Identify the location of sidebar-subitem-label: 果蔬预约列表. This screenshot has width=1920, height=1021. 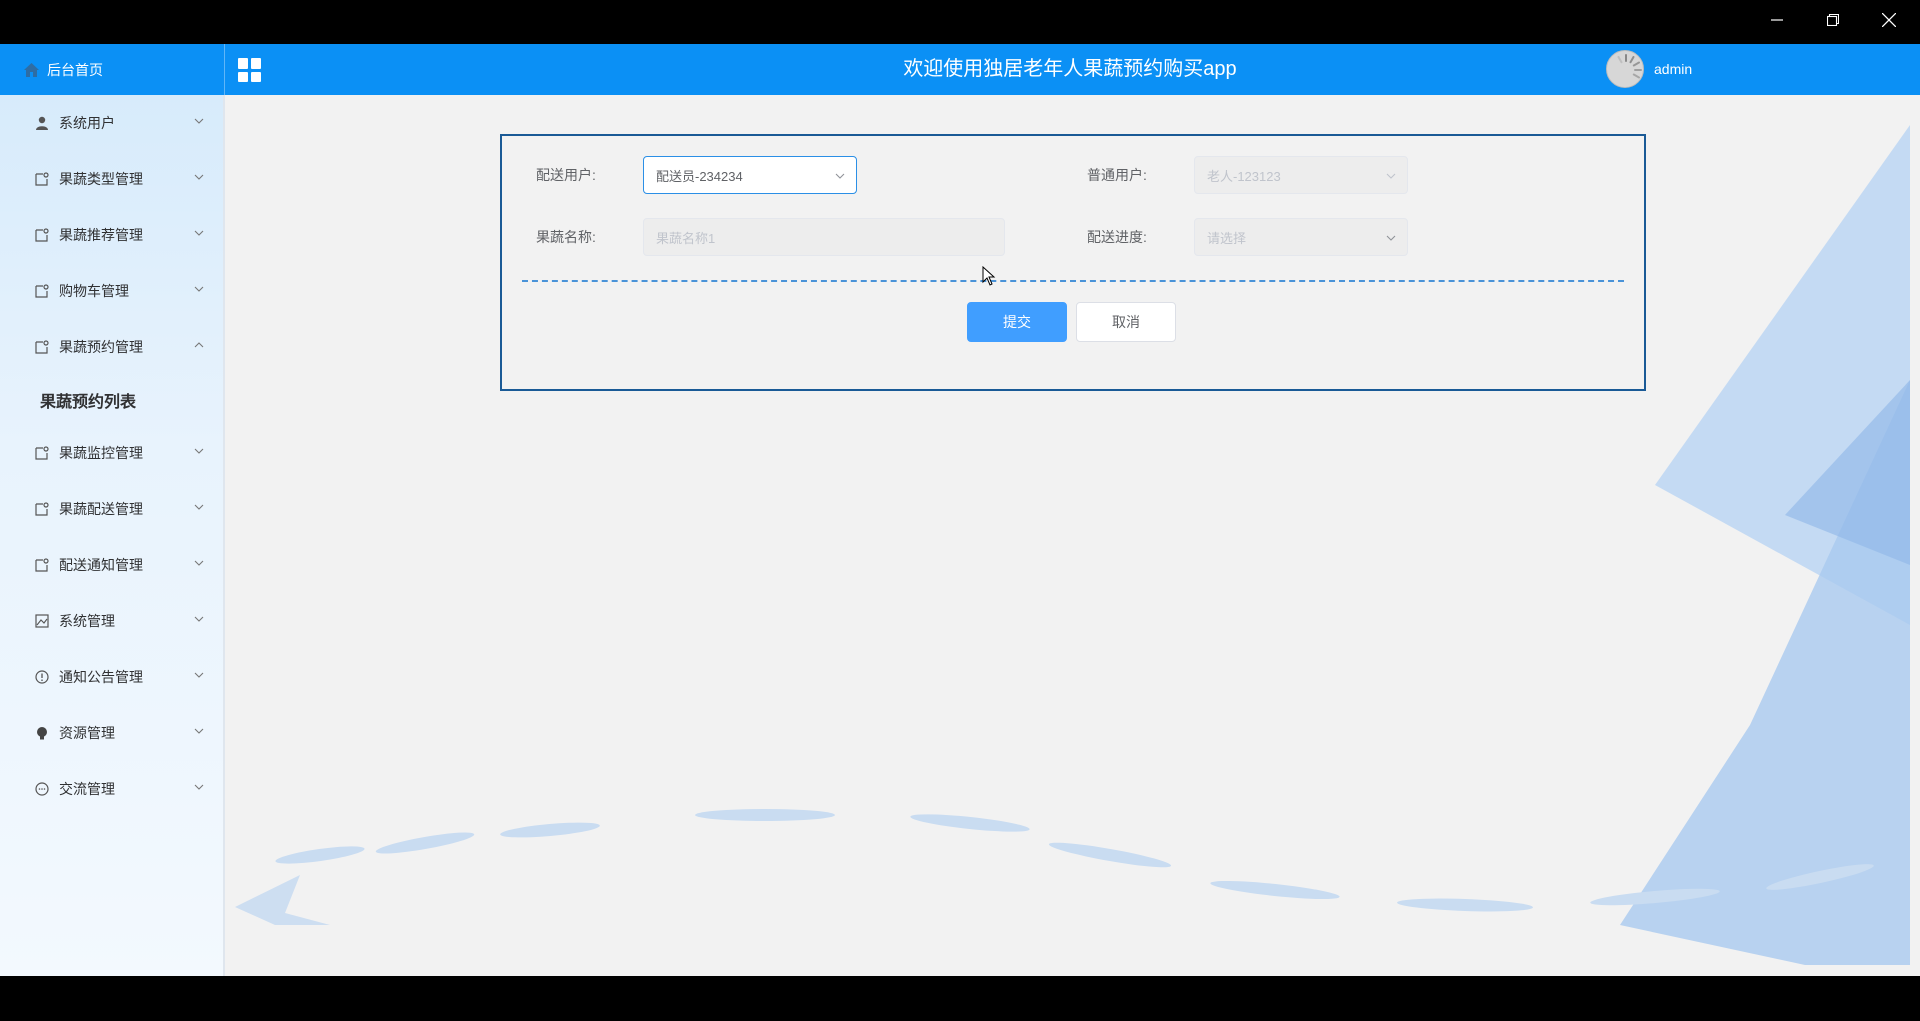
(88, 402).